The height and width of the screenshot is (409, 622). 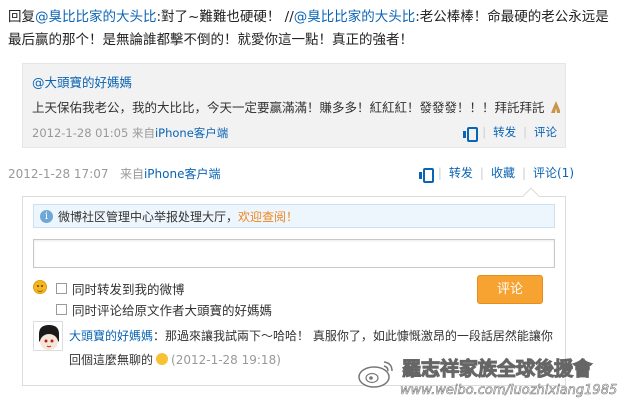 What do you see at coordinates (148, 216) in the screenshot?
I see `notice-text: 微博社区管理中心举报处理大厅，` at bounding box center [148, 216].